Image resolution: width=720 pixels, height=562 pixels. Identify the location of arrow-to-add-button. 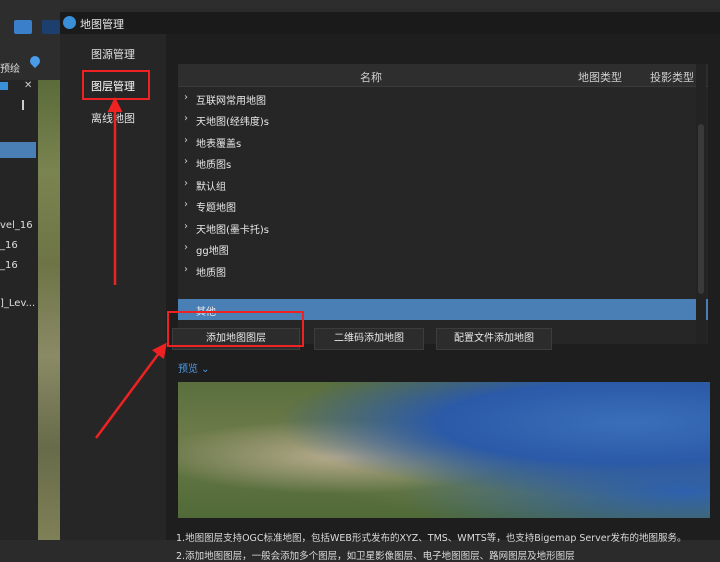
(130, 390).